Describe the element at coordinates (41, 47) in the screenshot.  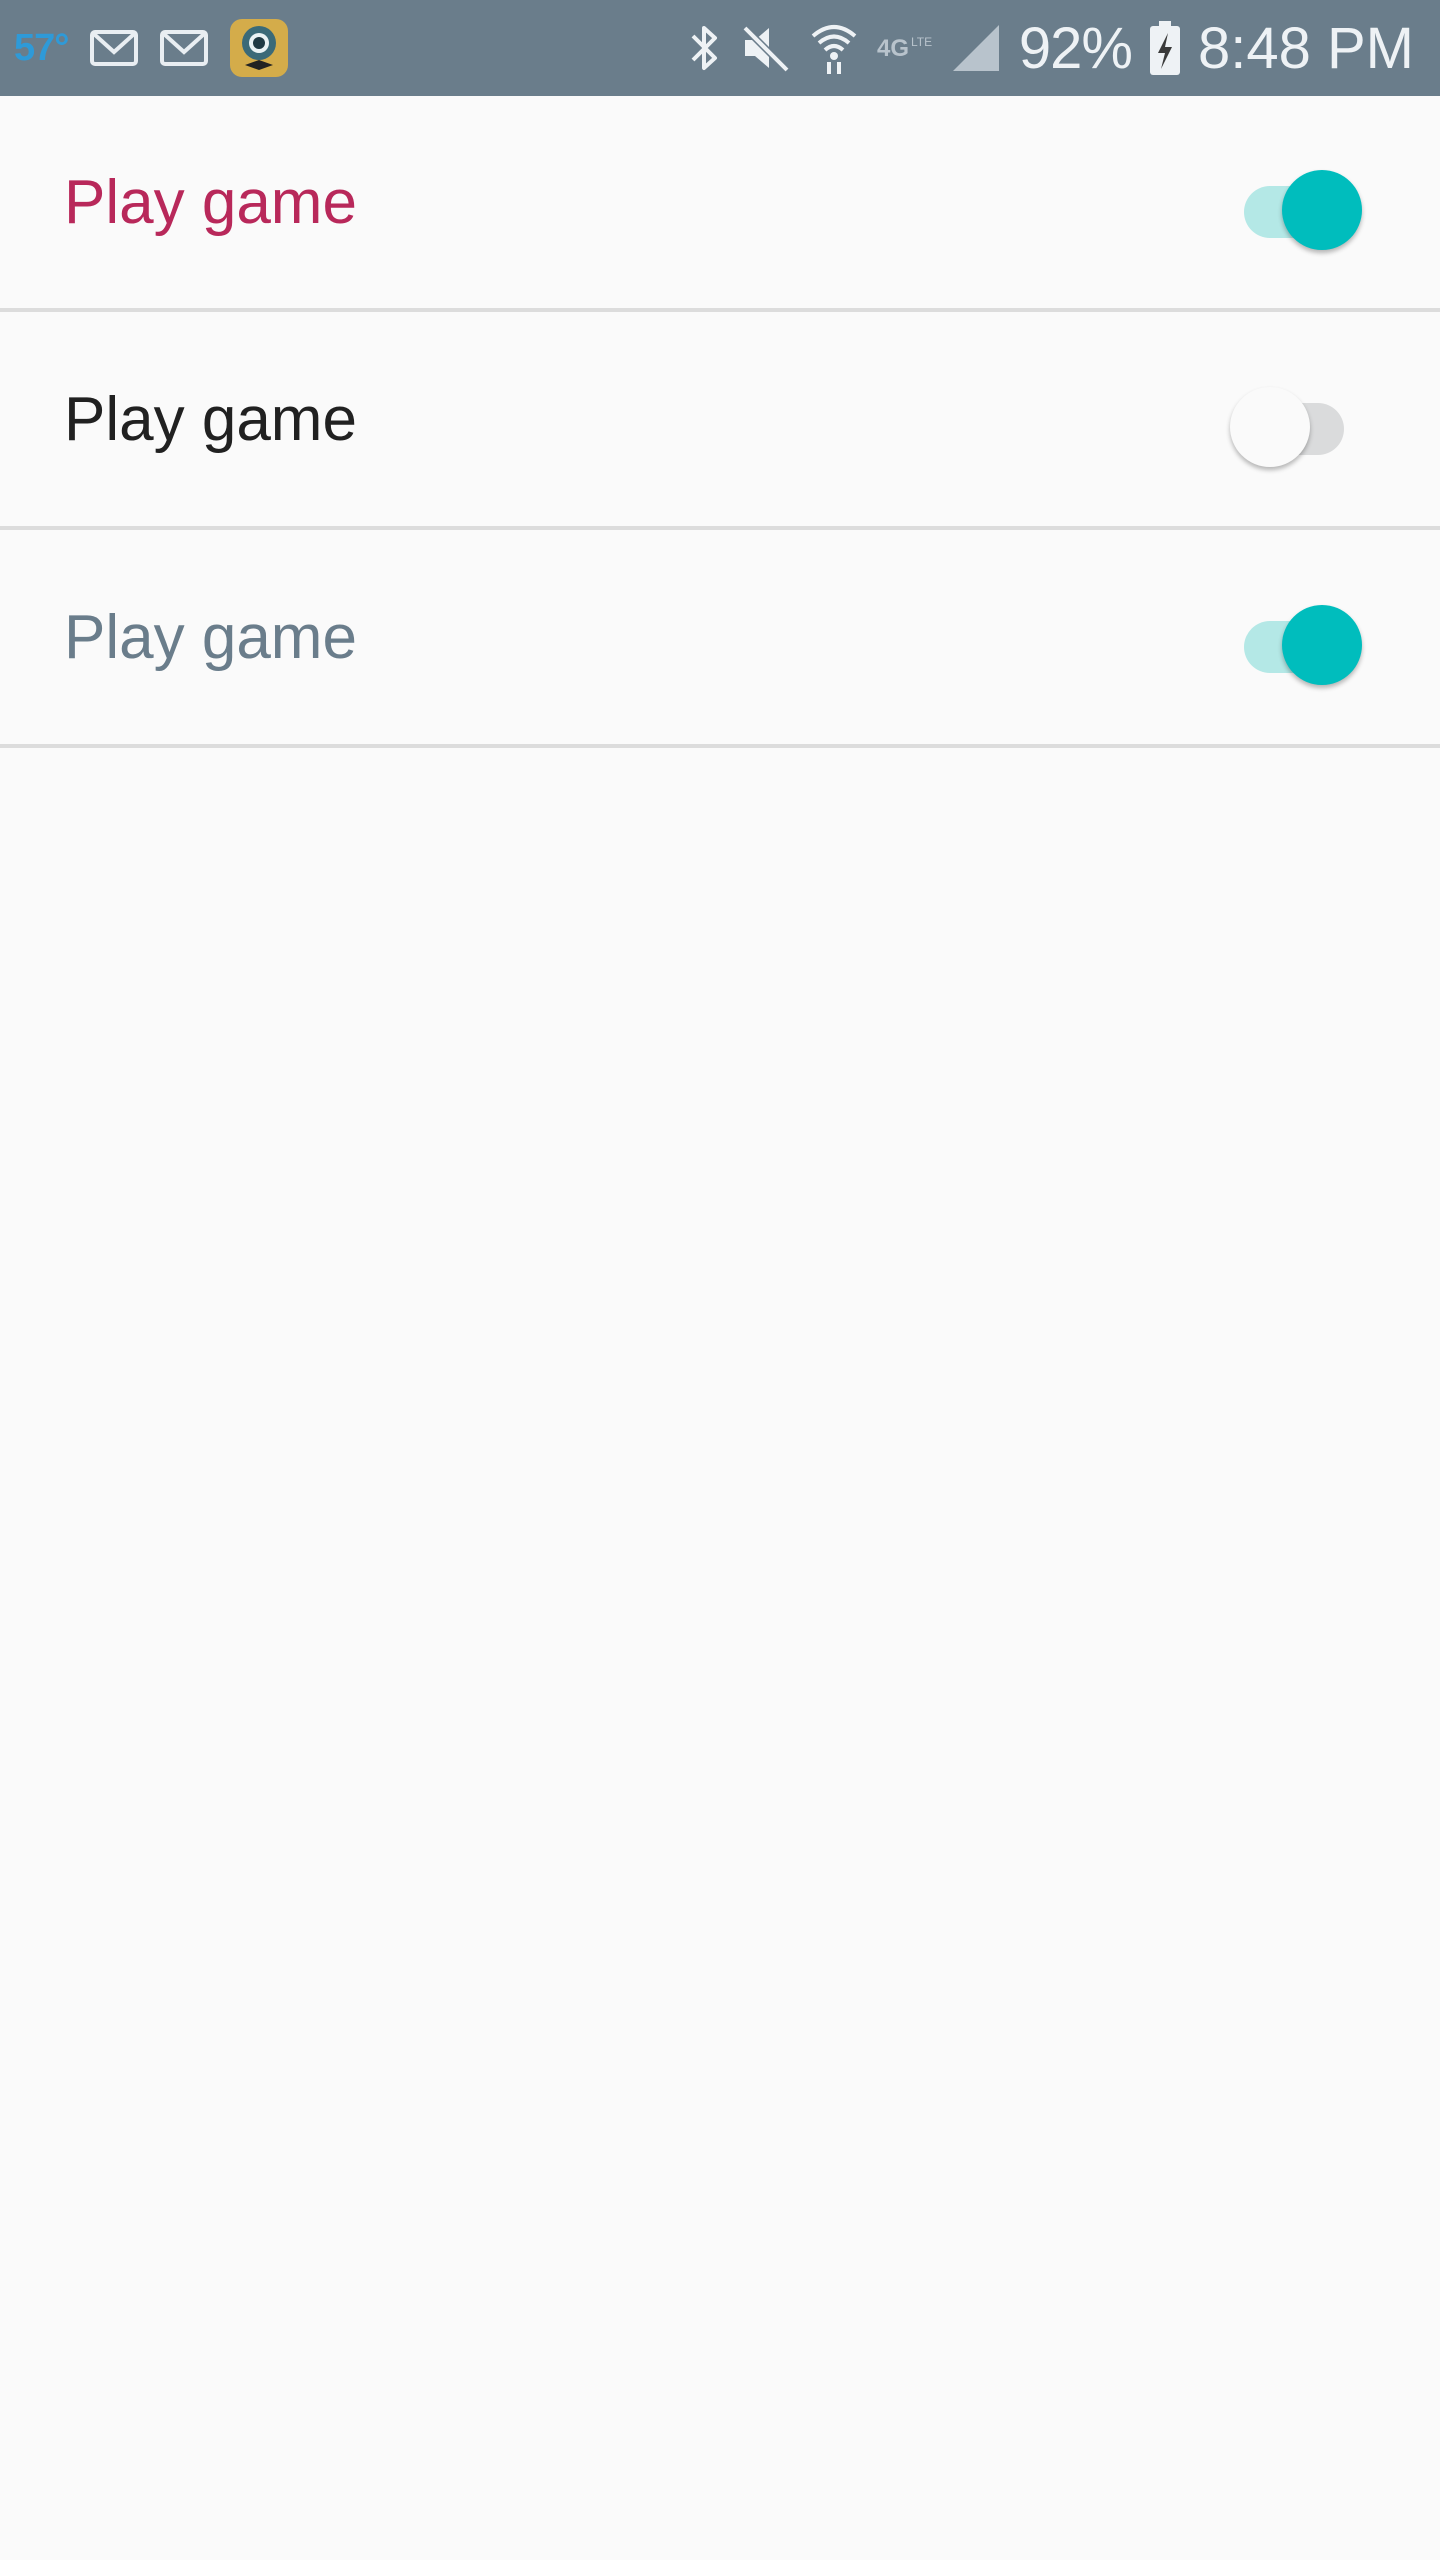
I see `weather-temperature: 57°` at that location.